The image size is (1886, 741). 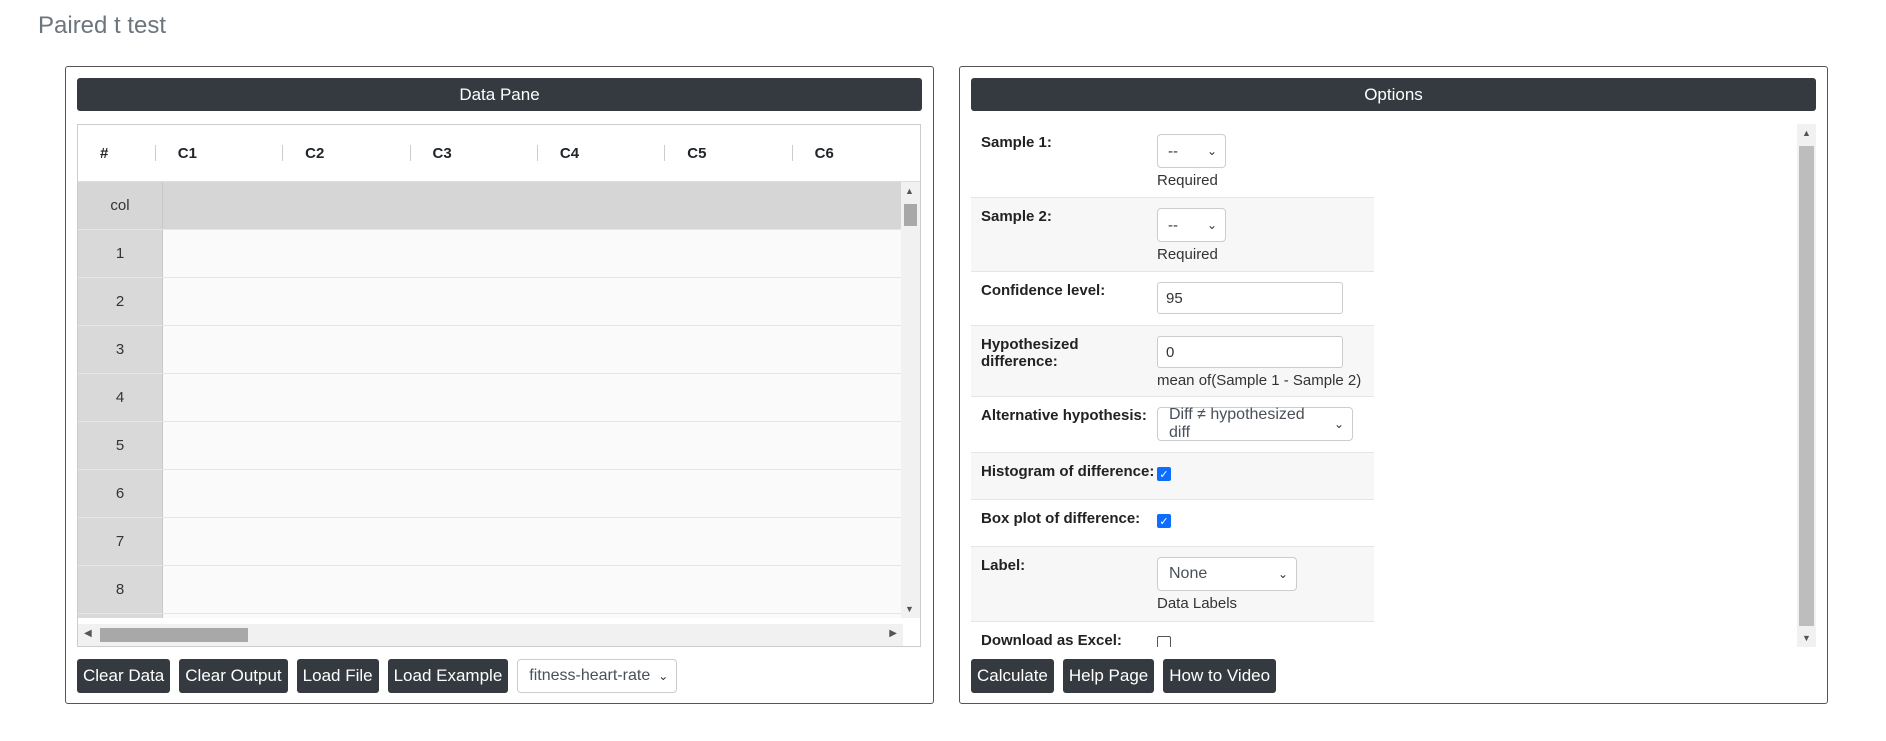 I want to click on page-title: Paired t test, so click(x=102, y=25).